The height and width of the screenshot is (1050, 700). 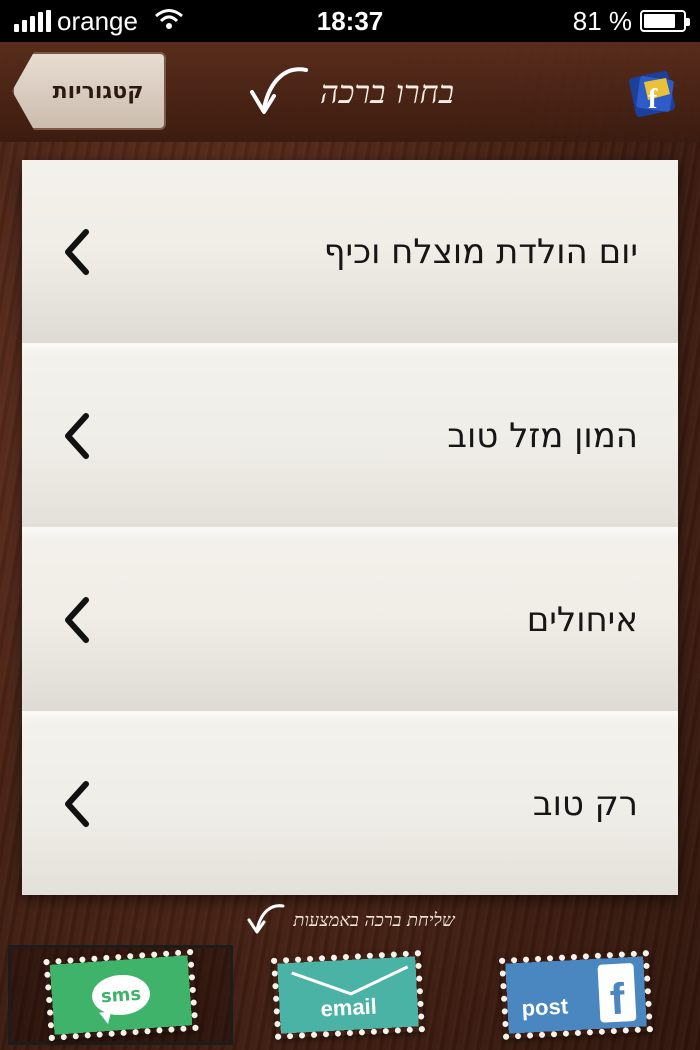 I want to click on nav-bar: קטגוריות בחרו ברכה f, so click(x=350, y=92).